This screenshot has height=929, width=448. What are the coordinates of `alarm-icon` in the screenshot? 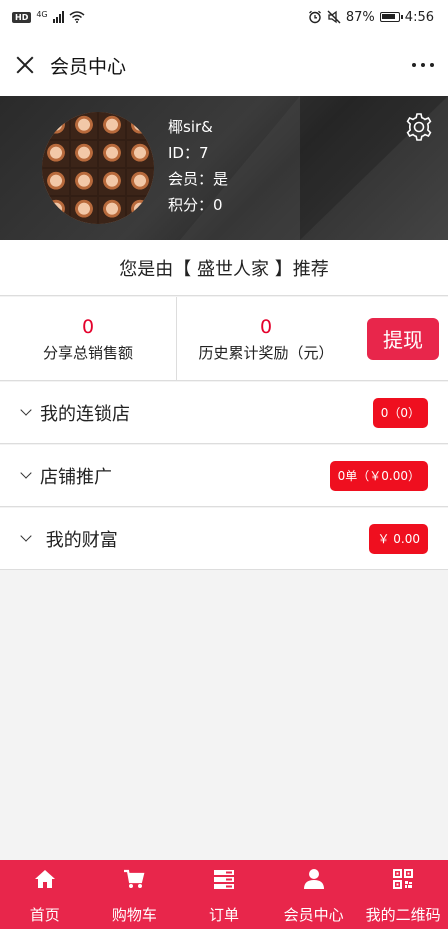 It's located at (314, 17).